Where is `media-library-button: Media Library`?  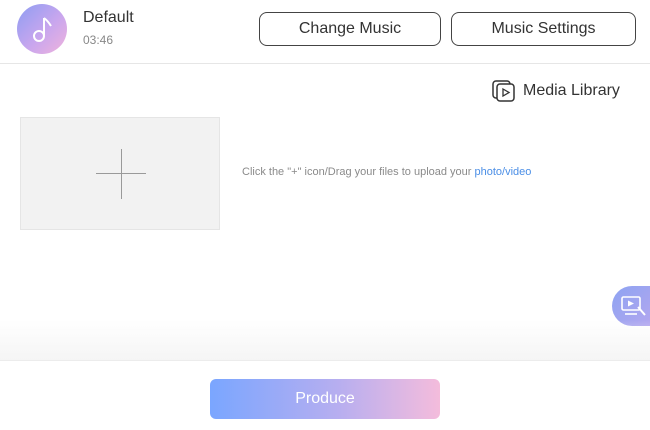
media-library-button: Media Library is located at coordinates (556, 91).